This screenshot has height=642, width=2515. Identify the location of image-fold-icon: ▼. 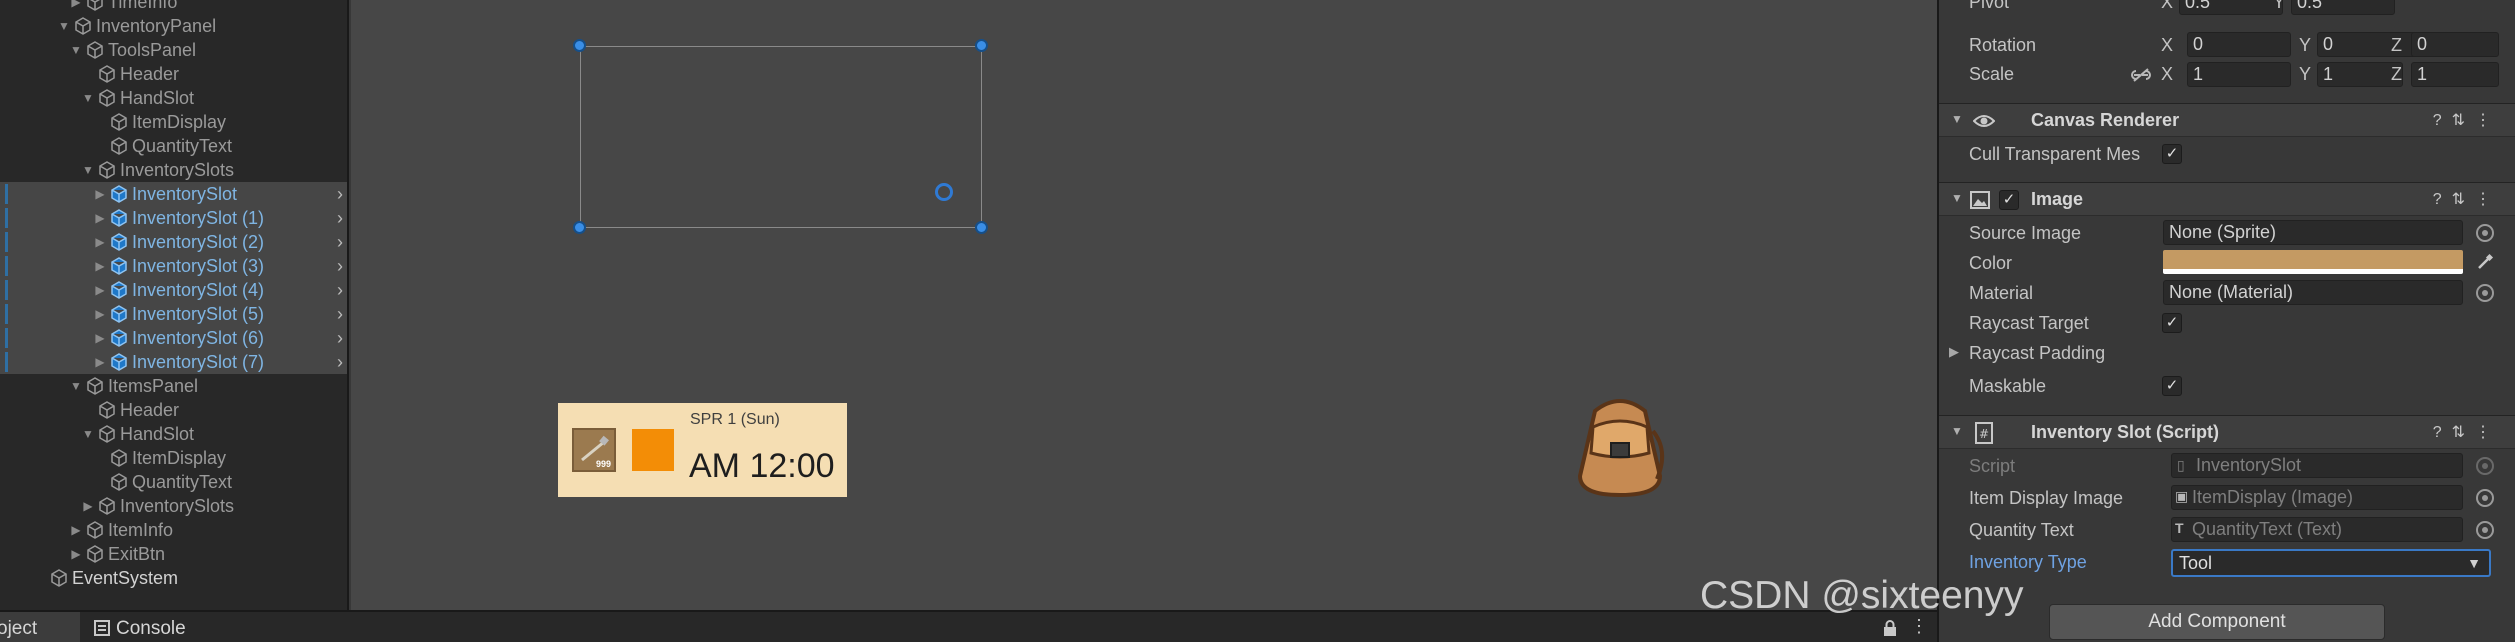
(1957, 198).